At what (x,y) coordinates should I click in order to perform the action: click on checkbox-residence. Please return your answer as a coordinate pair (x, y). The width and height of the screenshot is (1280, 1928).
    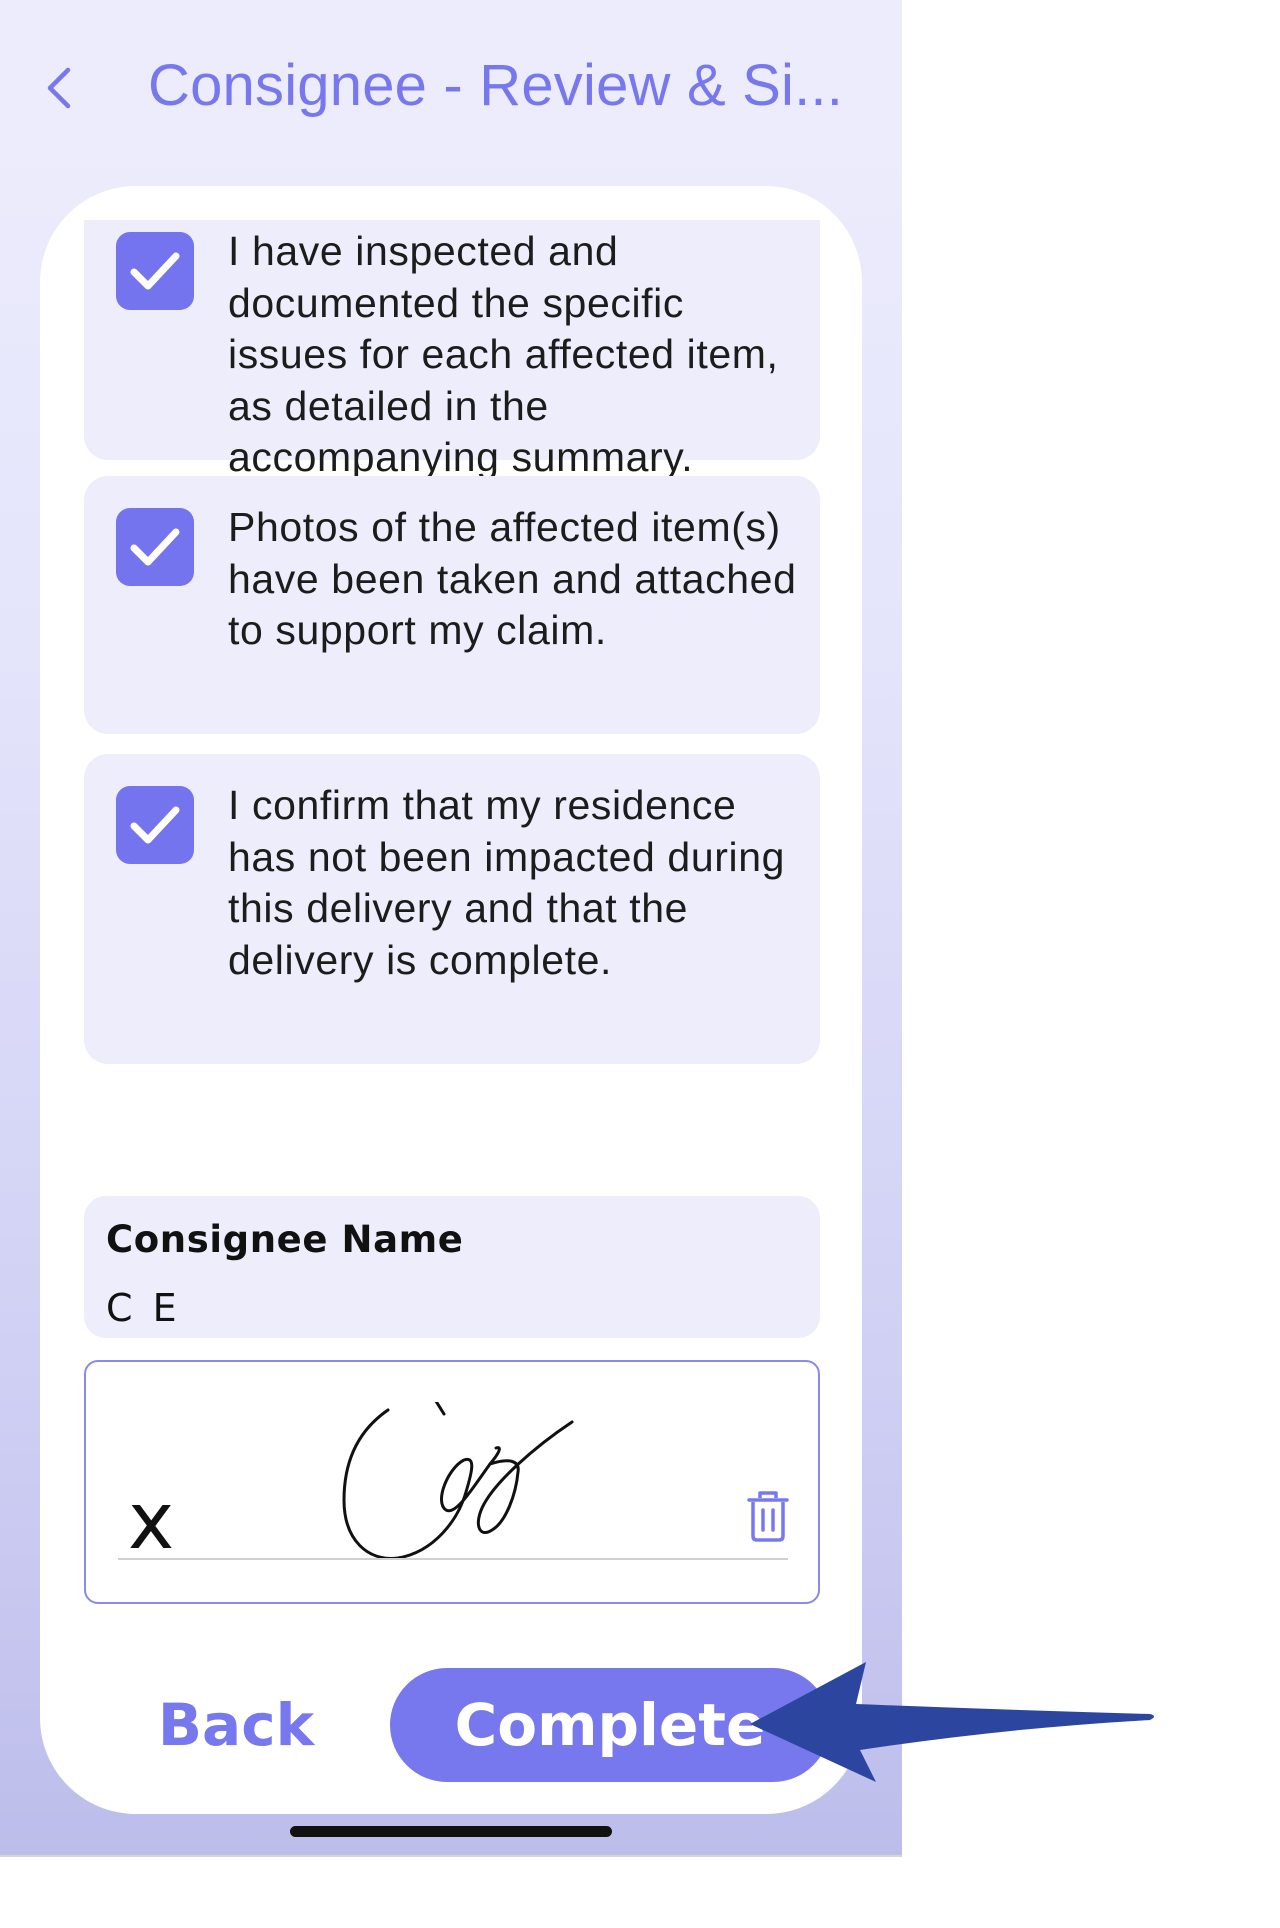
    Looking at the image, I should click on (155, 825).